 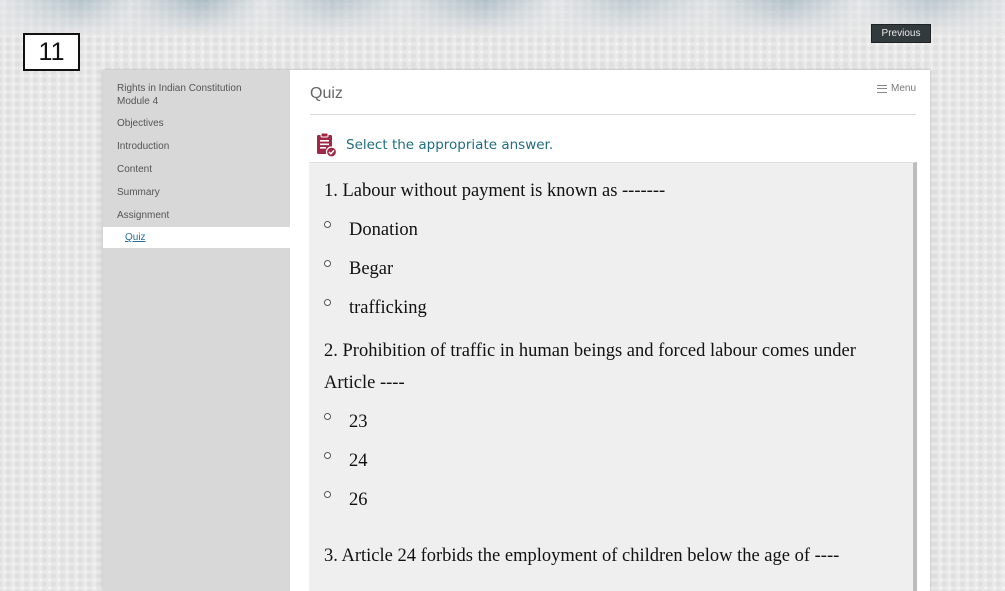 I want to click on option-label: 23, so click(x=358, y=422).